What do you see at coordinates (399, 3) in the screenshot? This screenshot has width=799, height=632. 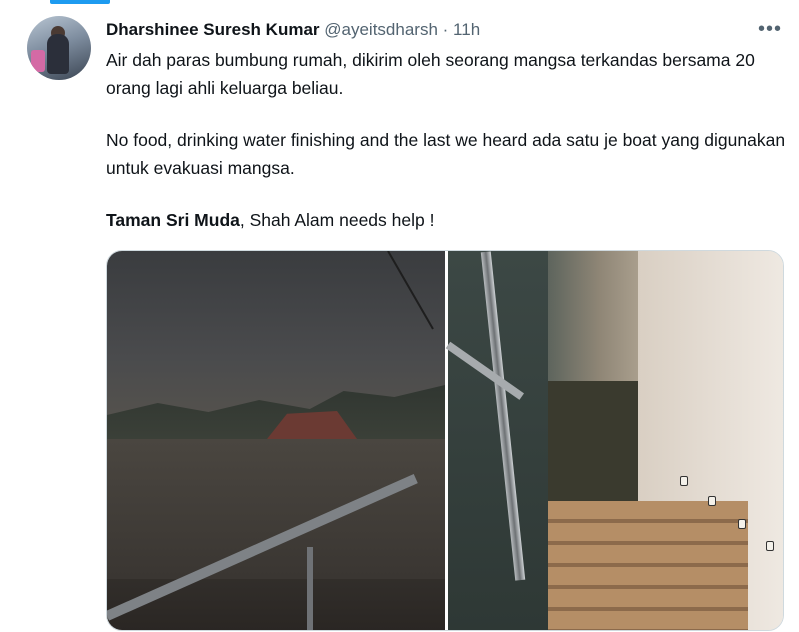 I see `top-bar` at bounding box center [399, 3].